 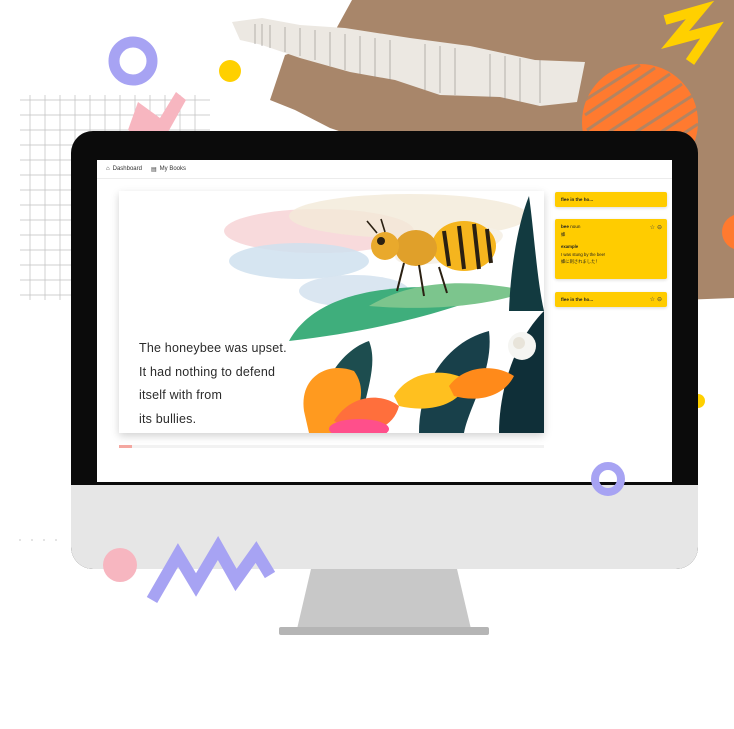 I want to click on nav-my-books-label: My Books, so click(x=172, y=169).